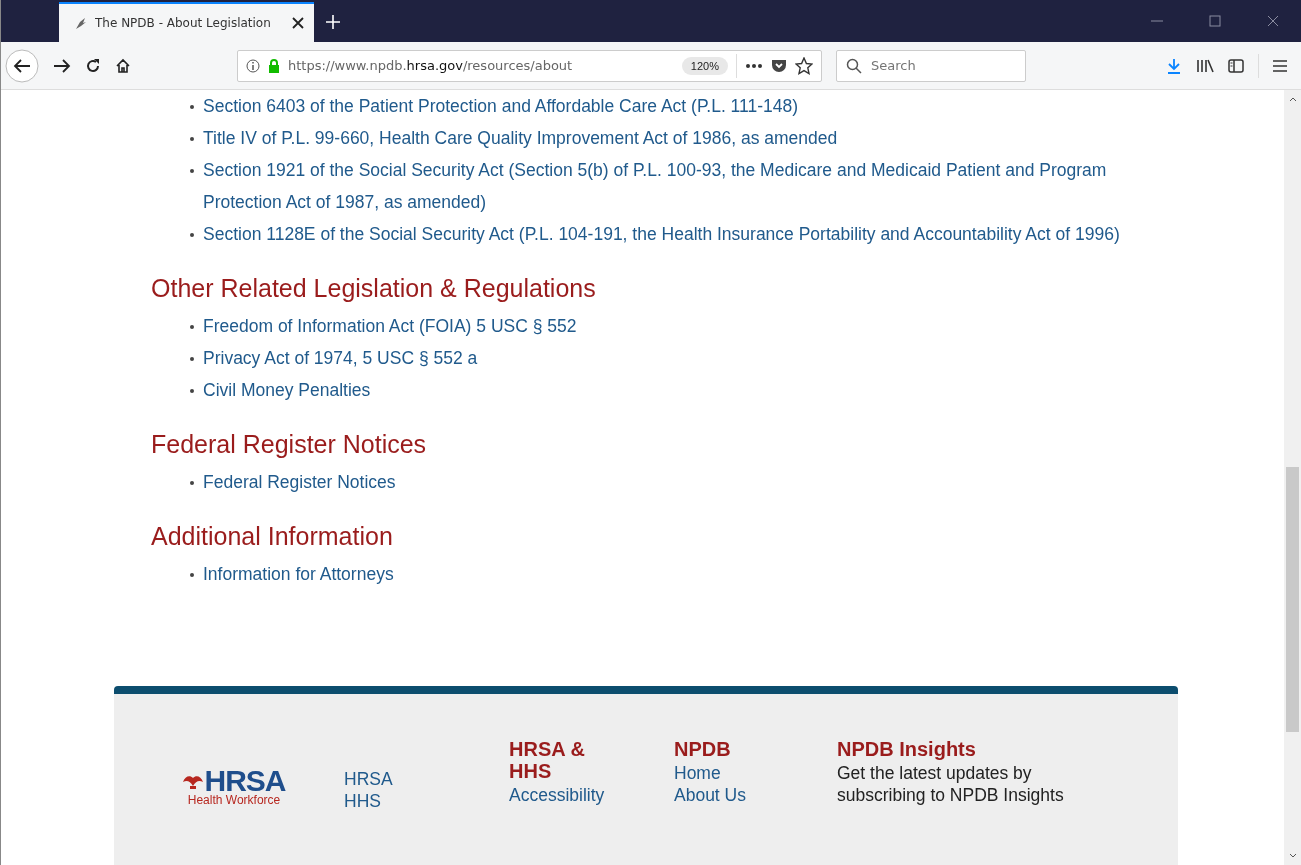 The image size is (1301, 865). I want to click on download-icon, so click(1174, 65).